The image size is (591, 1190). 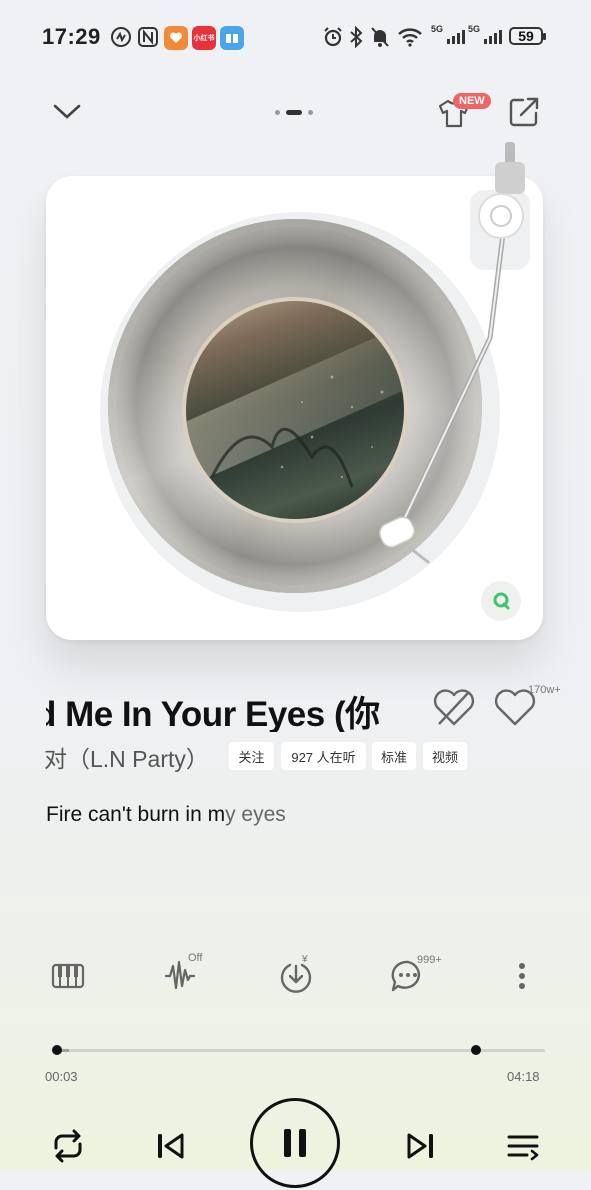 What do you see at coordinates (380, 37) in the screenshot?
I see `mute-bell-icon` at bounding box center [380, 37].